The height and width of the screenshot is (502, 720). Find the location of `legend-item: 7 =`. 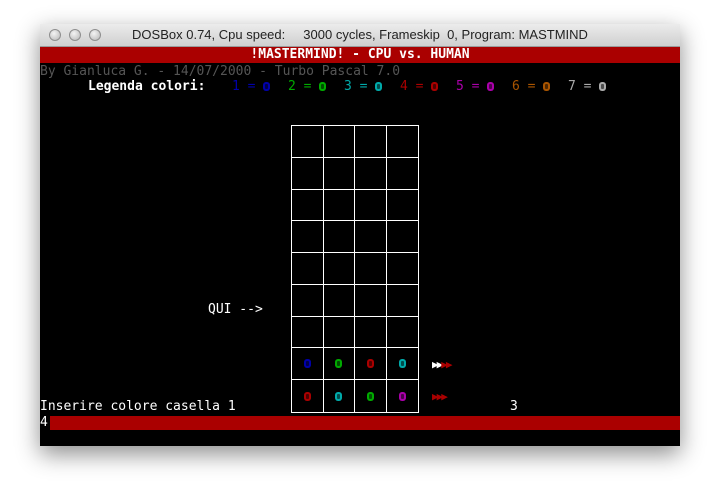

legend-item: 7 = is located at coordinates (587, 87).